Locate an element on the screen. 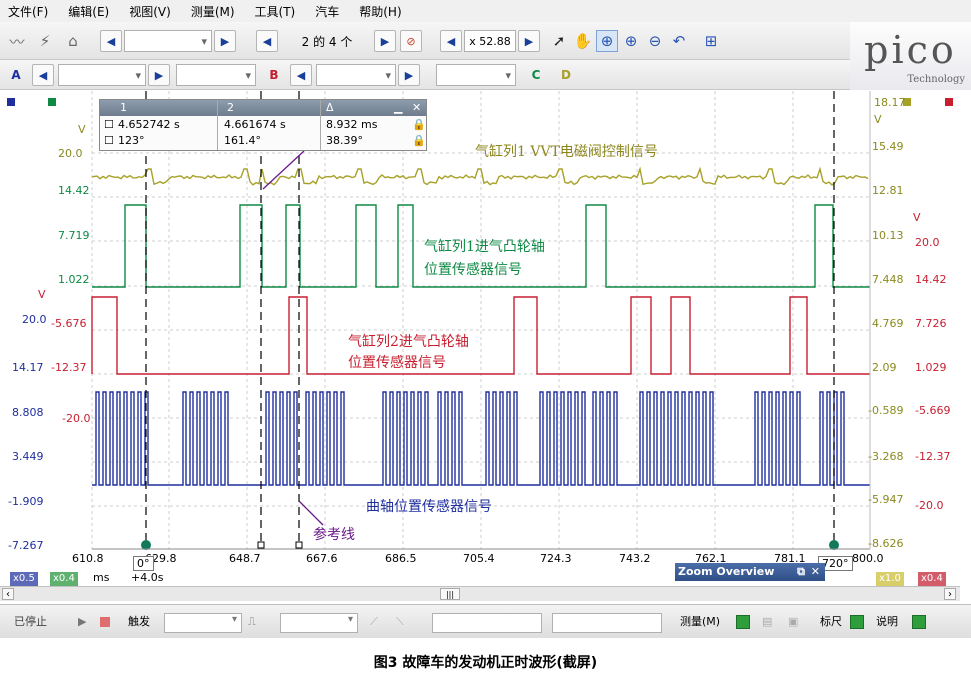 The width and height of the screenshot is (971, 680). ruler-col-2: 2 is located at coordinates (230, 107).